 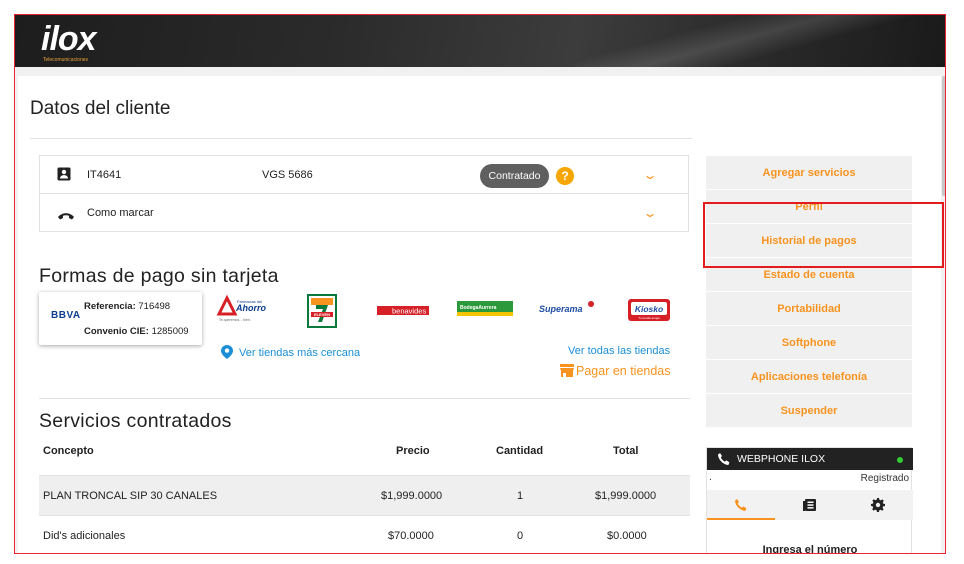 I want to click on column-header-total: Total, so click(x=626, y=451).